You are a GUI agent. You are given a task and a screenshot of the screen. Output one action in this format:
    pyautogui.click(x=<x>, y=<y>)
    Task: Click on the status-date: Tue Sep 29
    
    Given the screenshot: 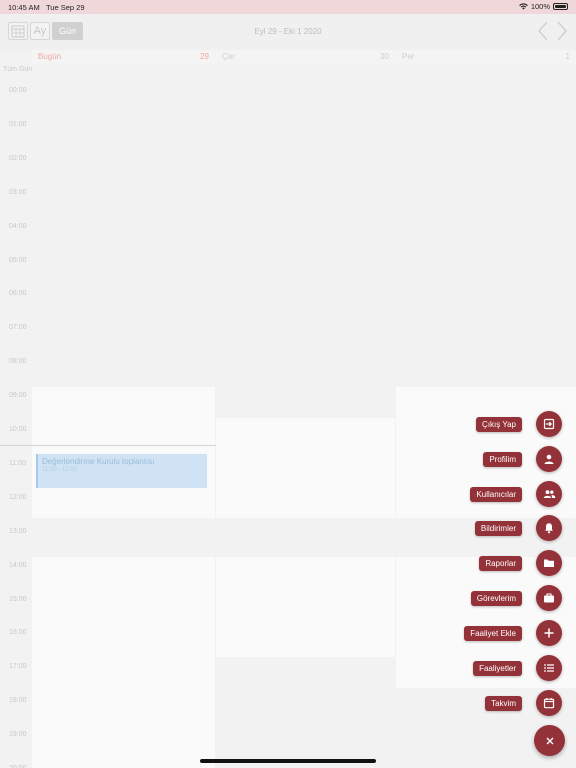 What is the action you would take?
    pyautogui.click(x=65, y=7)
    